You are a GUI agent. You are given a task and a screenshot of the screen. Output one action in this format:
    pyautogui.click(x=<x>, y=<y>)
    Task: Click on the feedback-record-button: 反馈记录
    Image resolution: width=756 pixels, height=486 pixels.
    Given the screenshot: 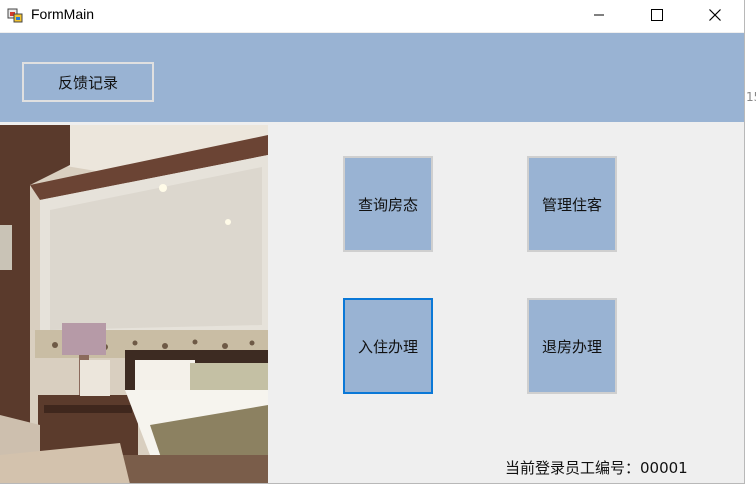 What is the action you would take?
    pyautogui.click(x=88, y=82)
    